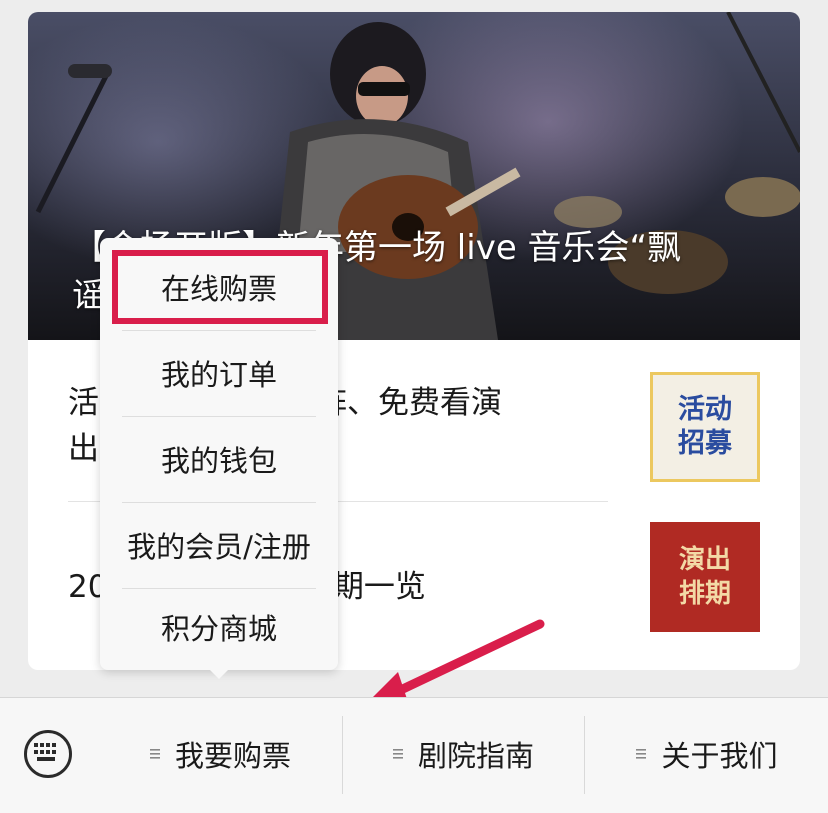 This screenshot has height=813, width=828. What do you see at coordinates (219, 627) in the screenshot?
I see `menu-item-points-mall: 积分商城` at bounding box center [219, 627].